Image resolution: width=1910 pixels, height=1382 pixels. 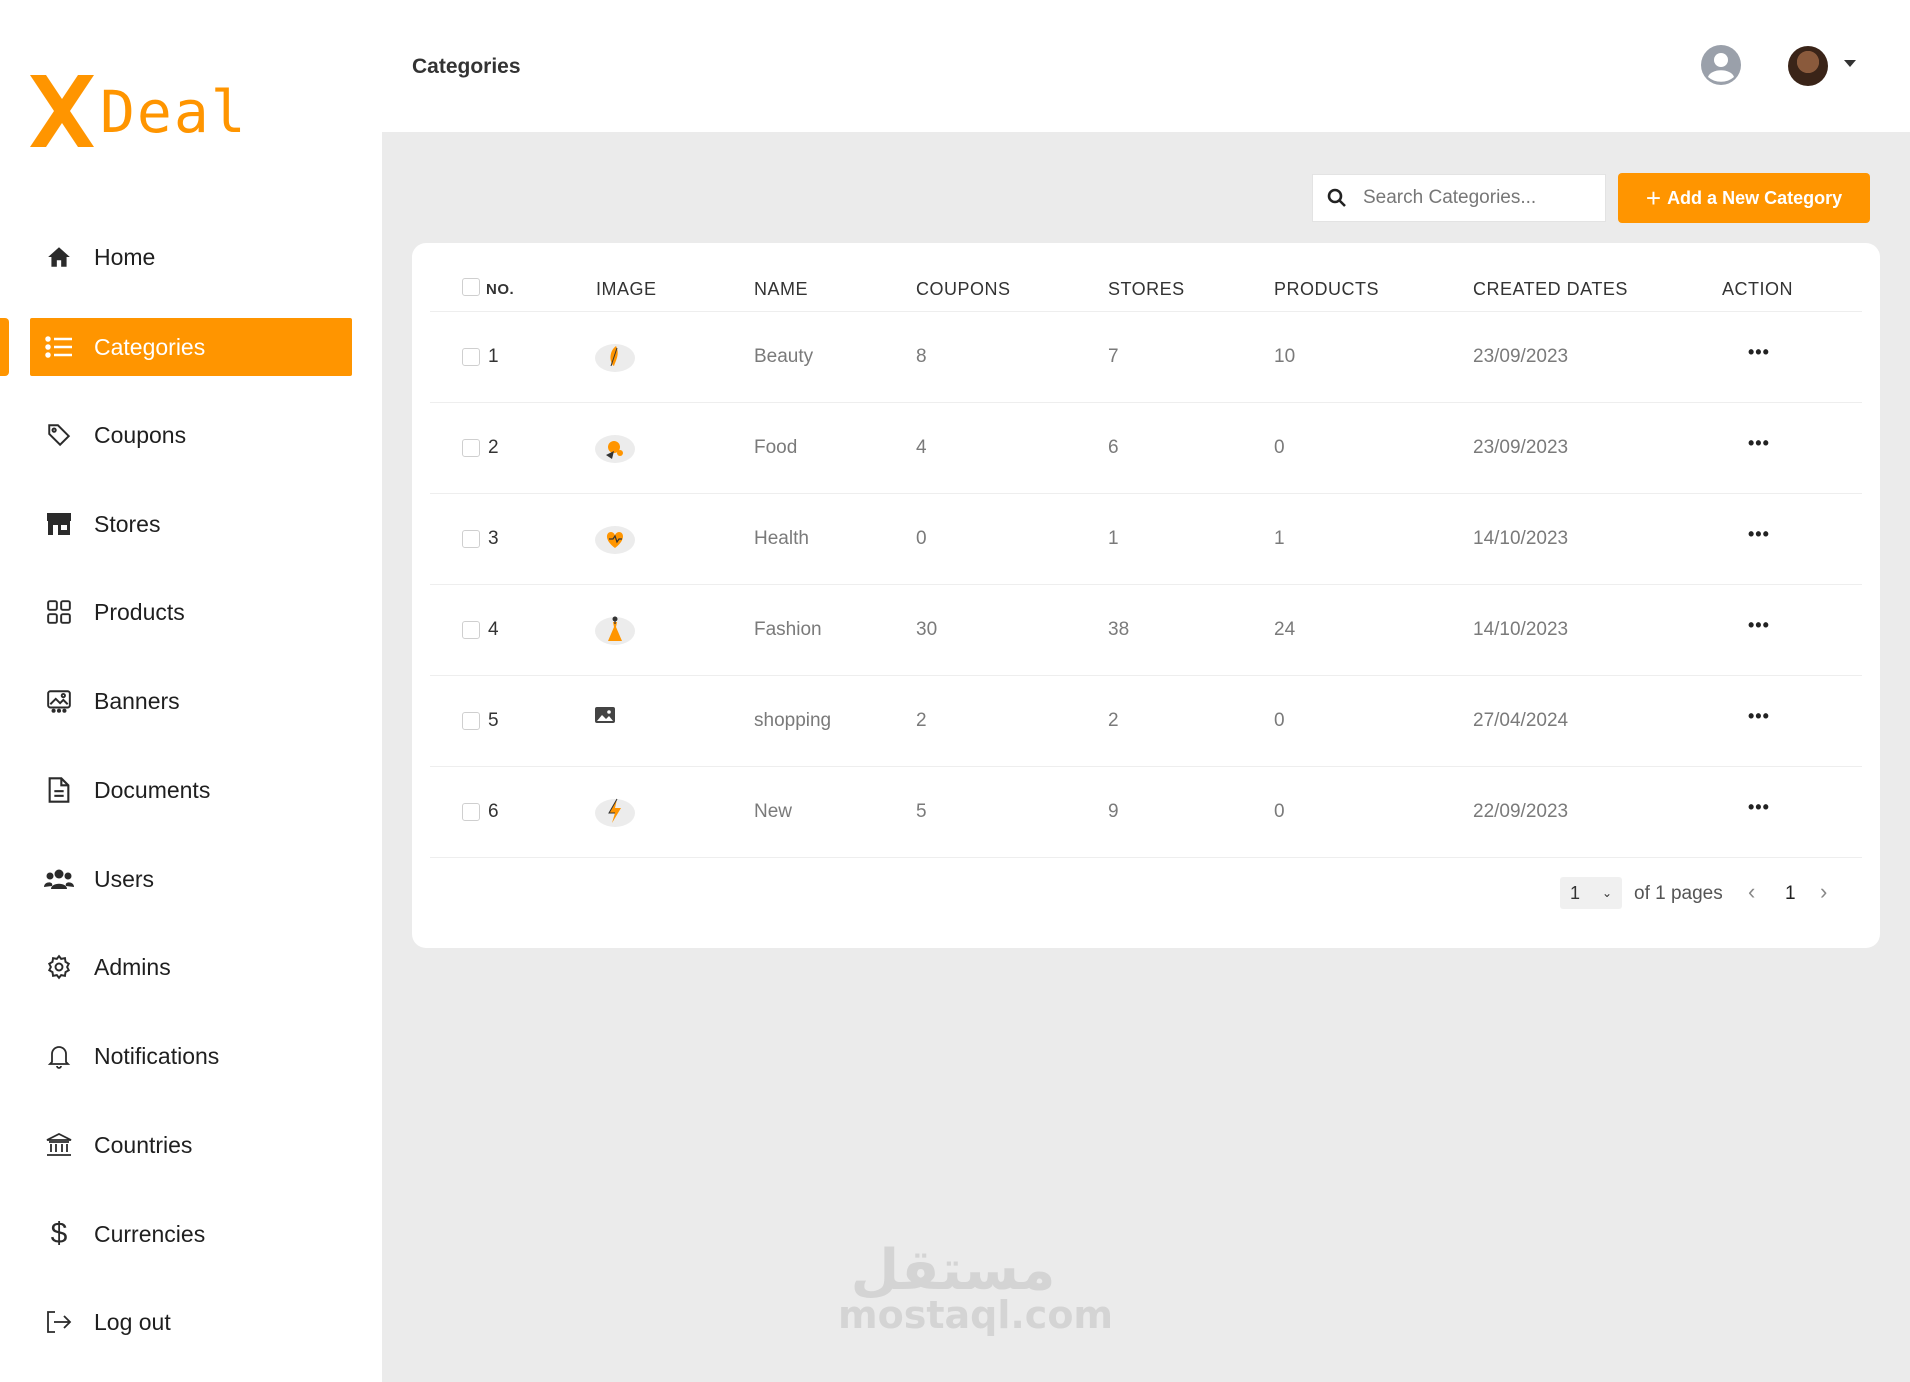 What do you see at coordinates (191, 879) in the screenshot?
I see `sidebar-item-users: Users` at bounding box center [191, 879].